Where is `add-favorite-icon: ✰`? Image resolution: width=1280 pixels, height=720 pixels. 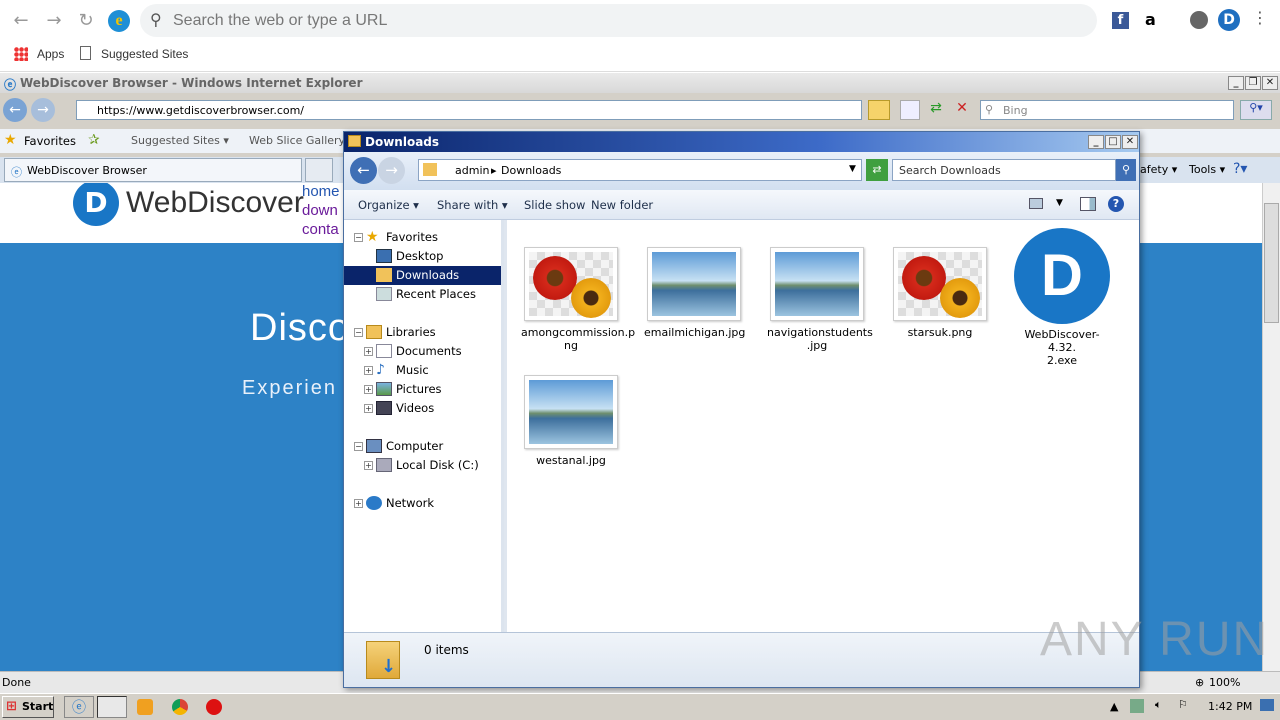
add-favorite-icon: ✰ is located at coordinates (94, 140).